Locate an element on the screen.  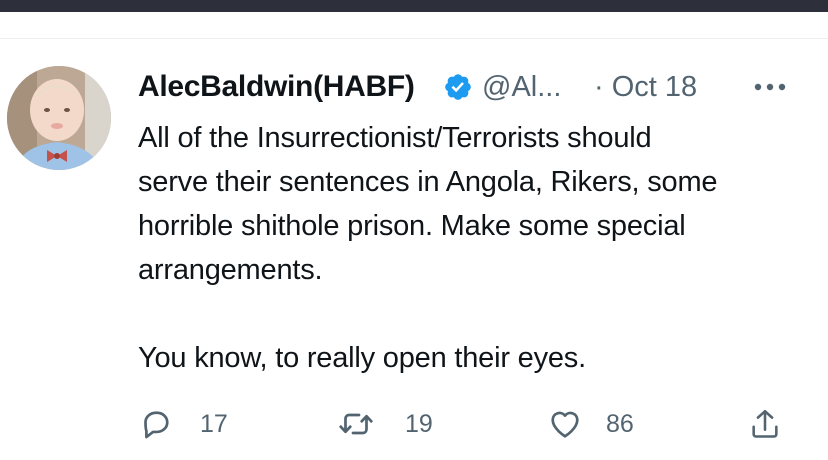
avatar is located at coordinates (59, 118).